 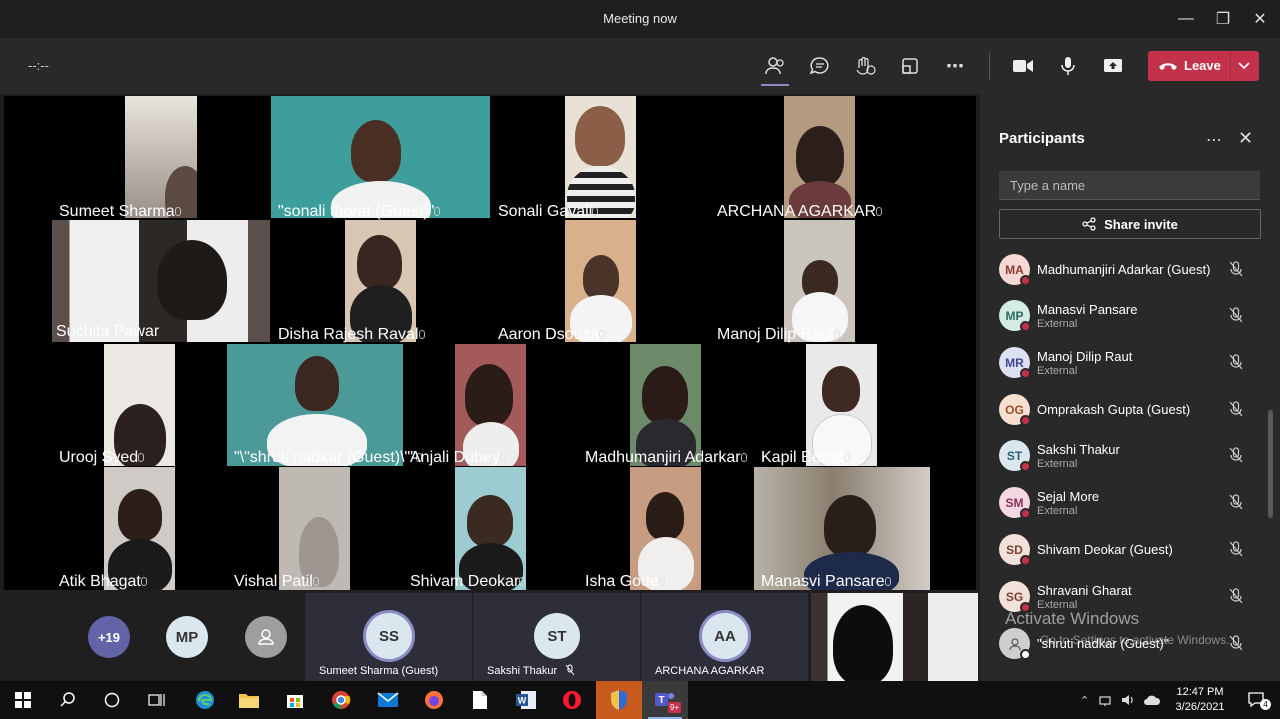 I want to click on chat-button, so click(x=820, y=66).